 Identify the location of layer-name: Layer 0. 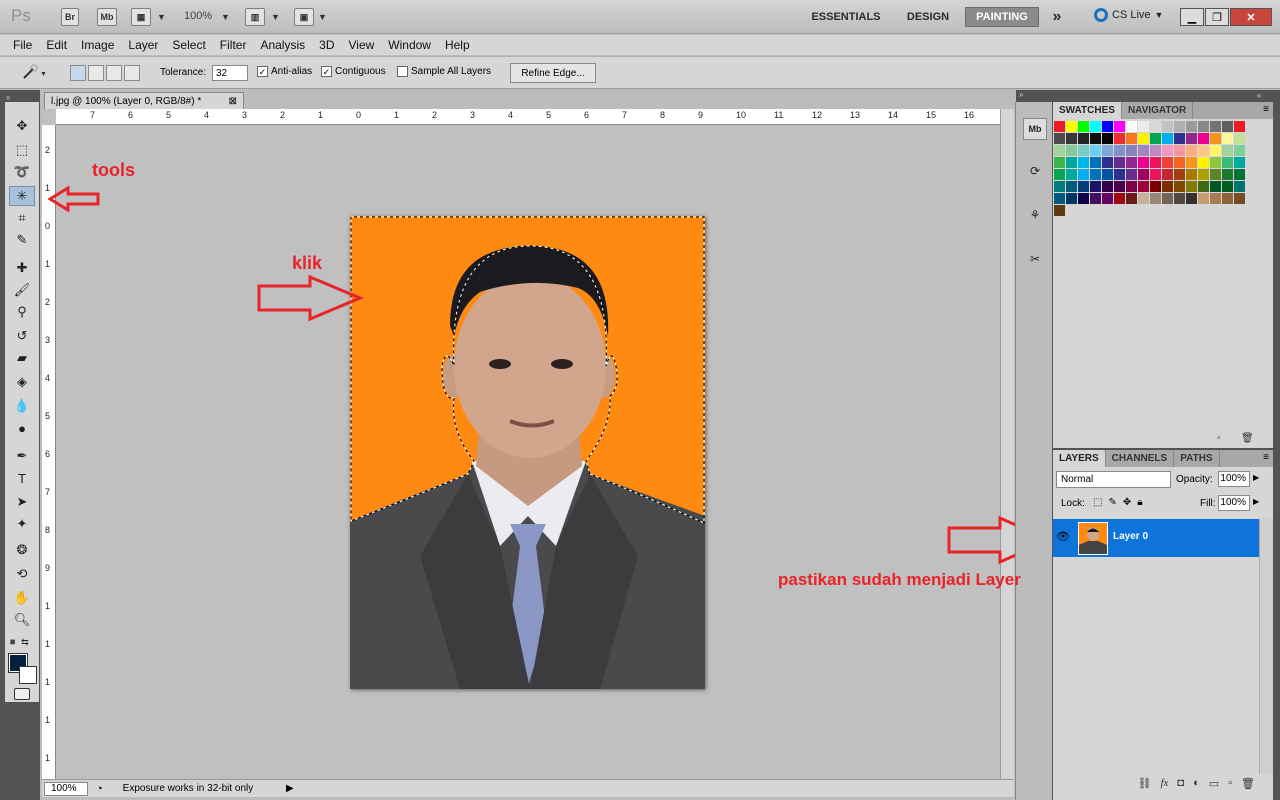
(1130, 536).